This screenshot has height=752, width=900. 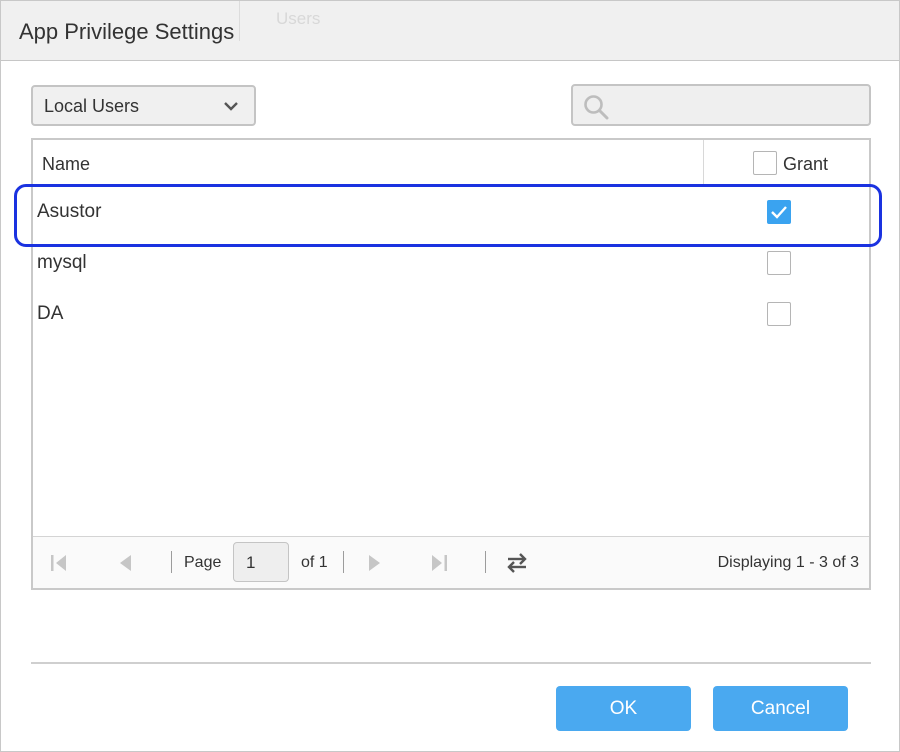 I want to click on grid-header: Name Grant, so click(x=451, y=163).